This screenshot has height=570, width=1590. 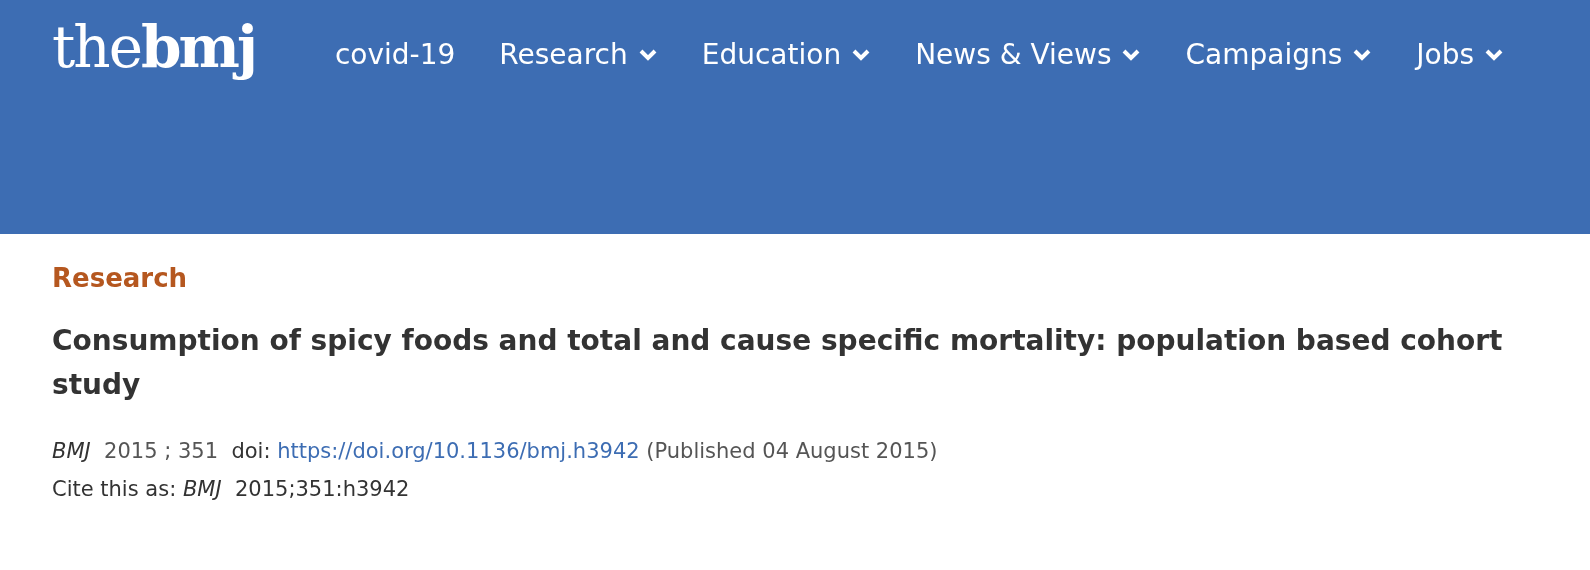 I want to click on nav-link: News & Views, so click(x=1028, y=55).